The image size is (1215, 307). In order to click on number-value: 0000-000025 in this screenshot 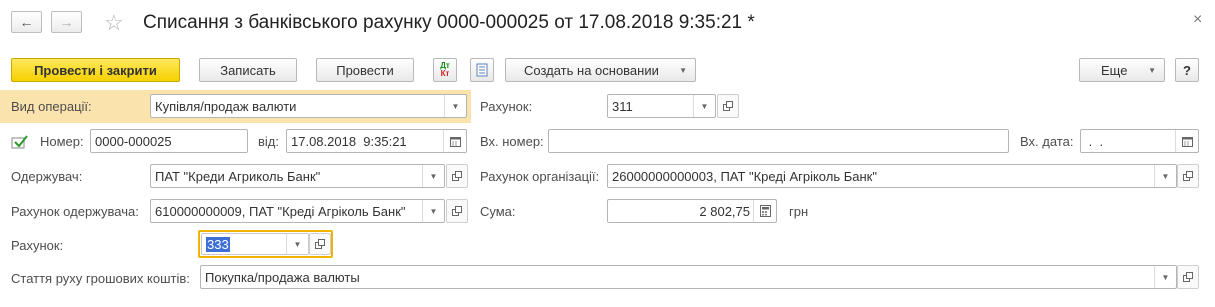, I will do `click(133, 141)`.